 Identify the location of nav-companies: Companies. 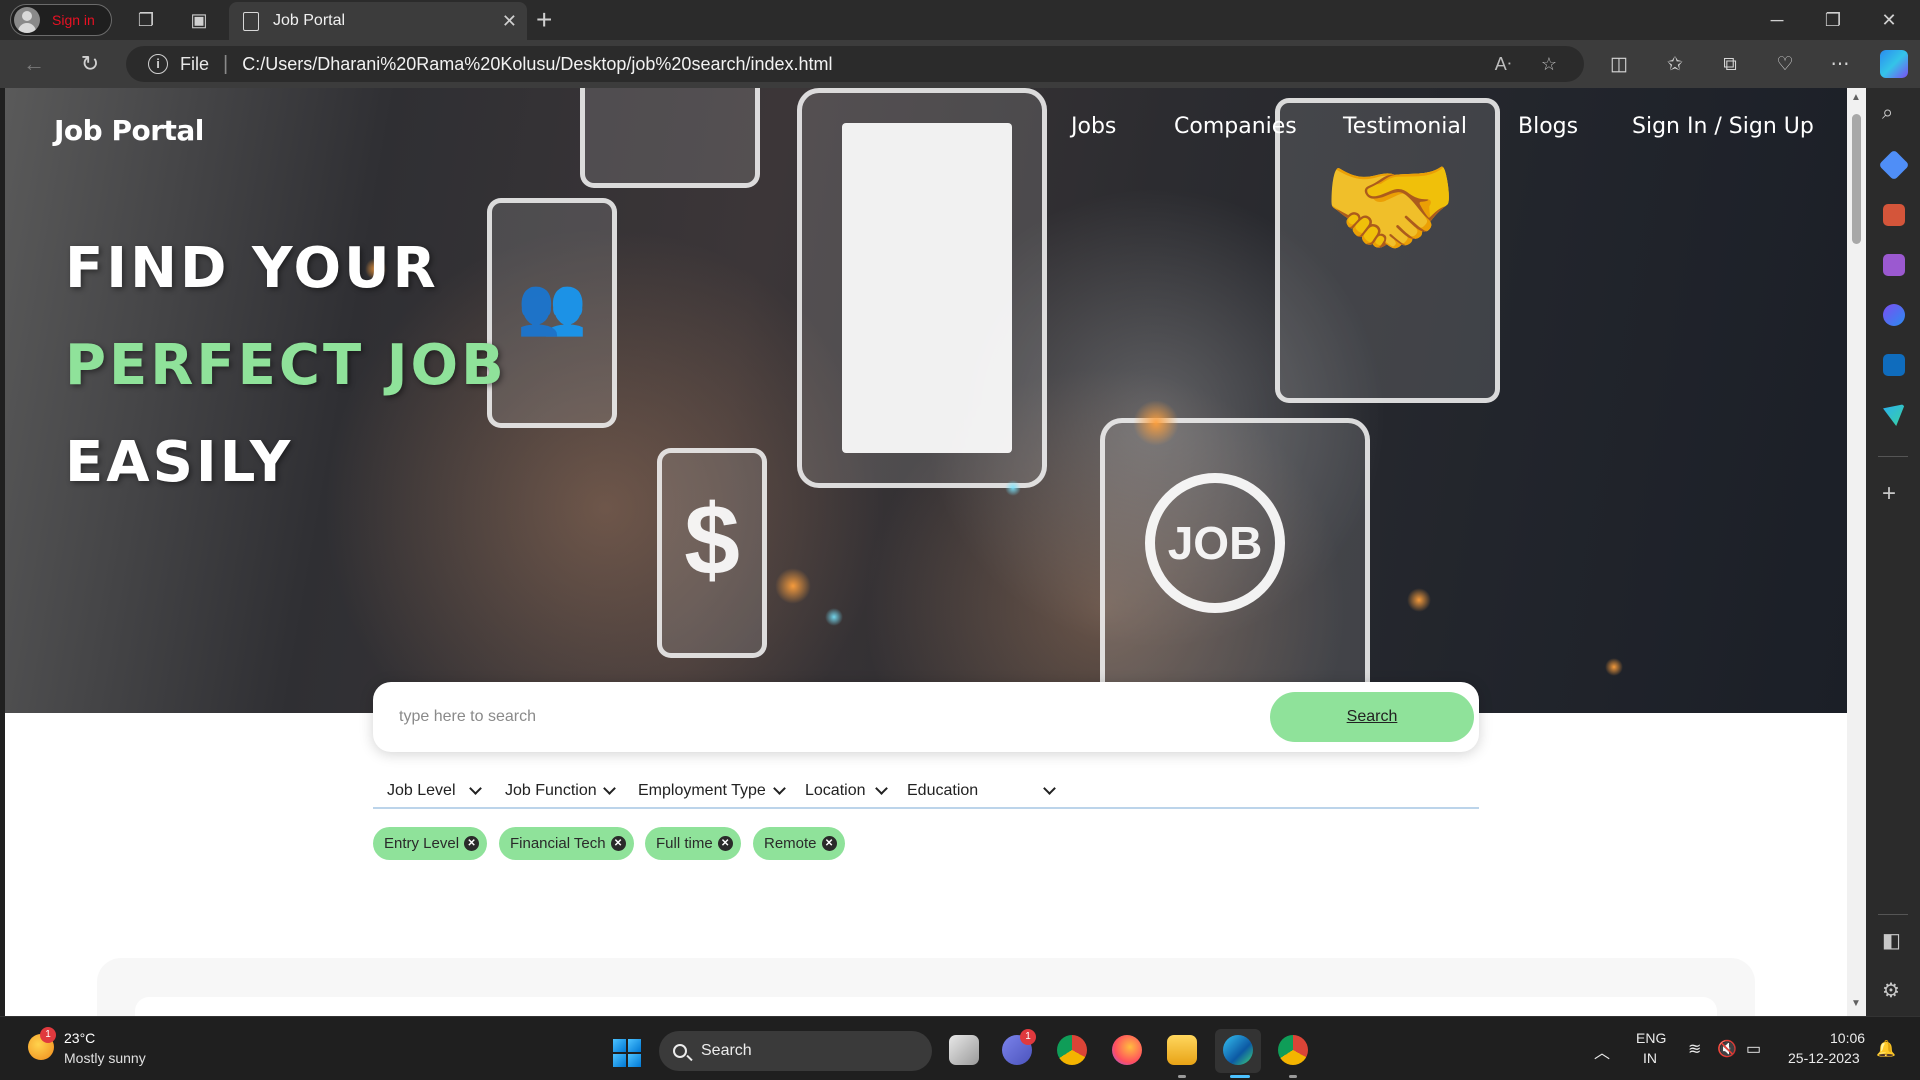
(1235, 126).